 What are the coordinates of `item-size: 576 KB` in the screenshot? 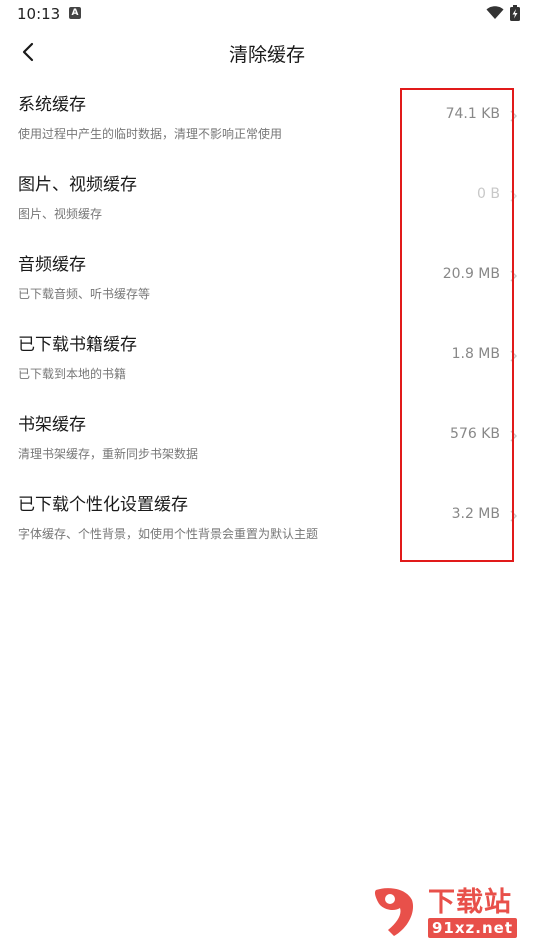 It's located at (475, 434).